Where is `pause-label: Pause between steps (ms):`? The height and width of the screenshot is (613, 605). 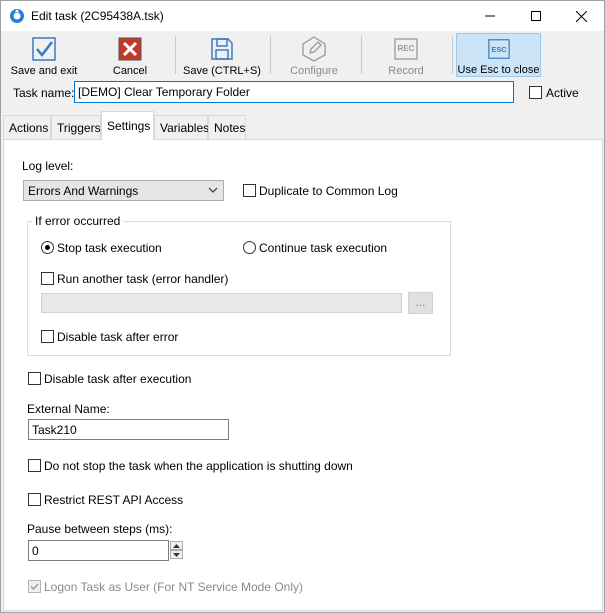 pause-label: Pause between steps (ms): is located at coordinates (100, 529).